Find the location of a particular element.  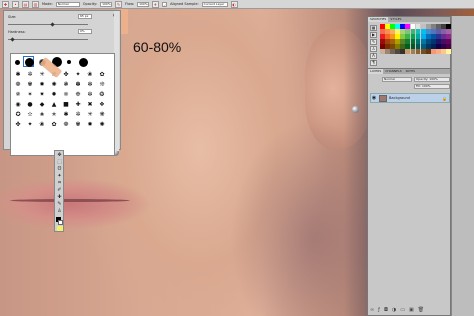

brush-preset: ✤ is located at coordinates (66, 75).